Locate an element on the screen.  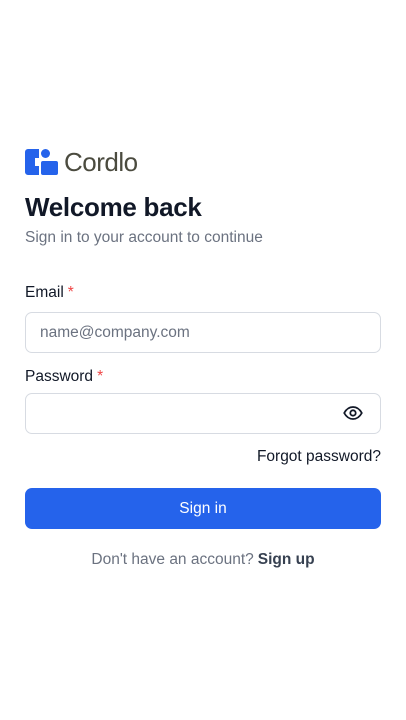
cordlo-logo-icon is located at coordinates (41, 162).